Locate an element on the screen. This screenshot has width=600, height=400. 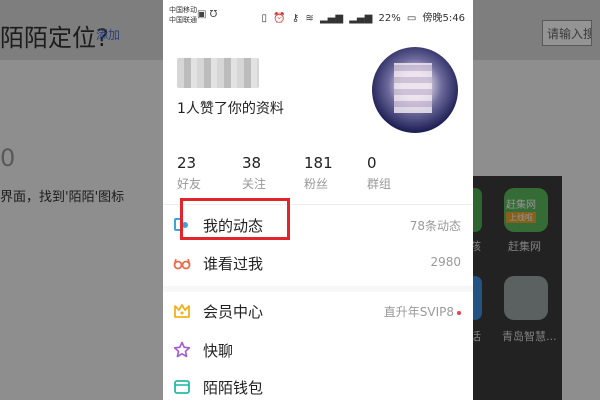
stat-value: 23 is located at coordinates (187, 163).